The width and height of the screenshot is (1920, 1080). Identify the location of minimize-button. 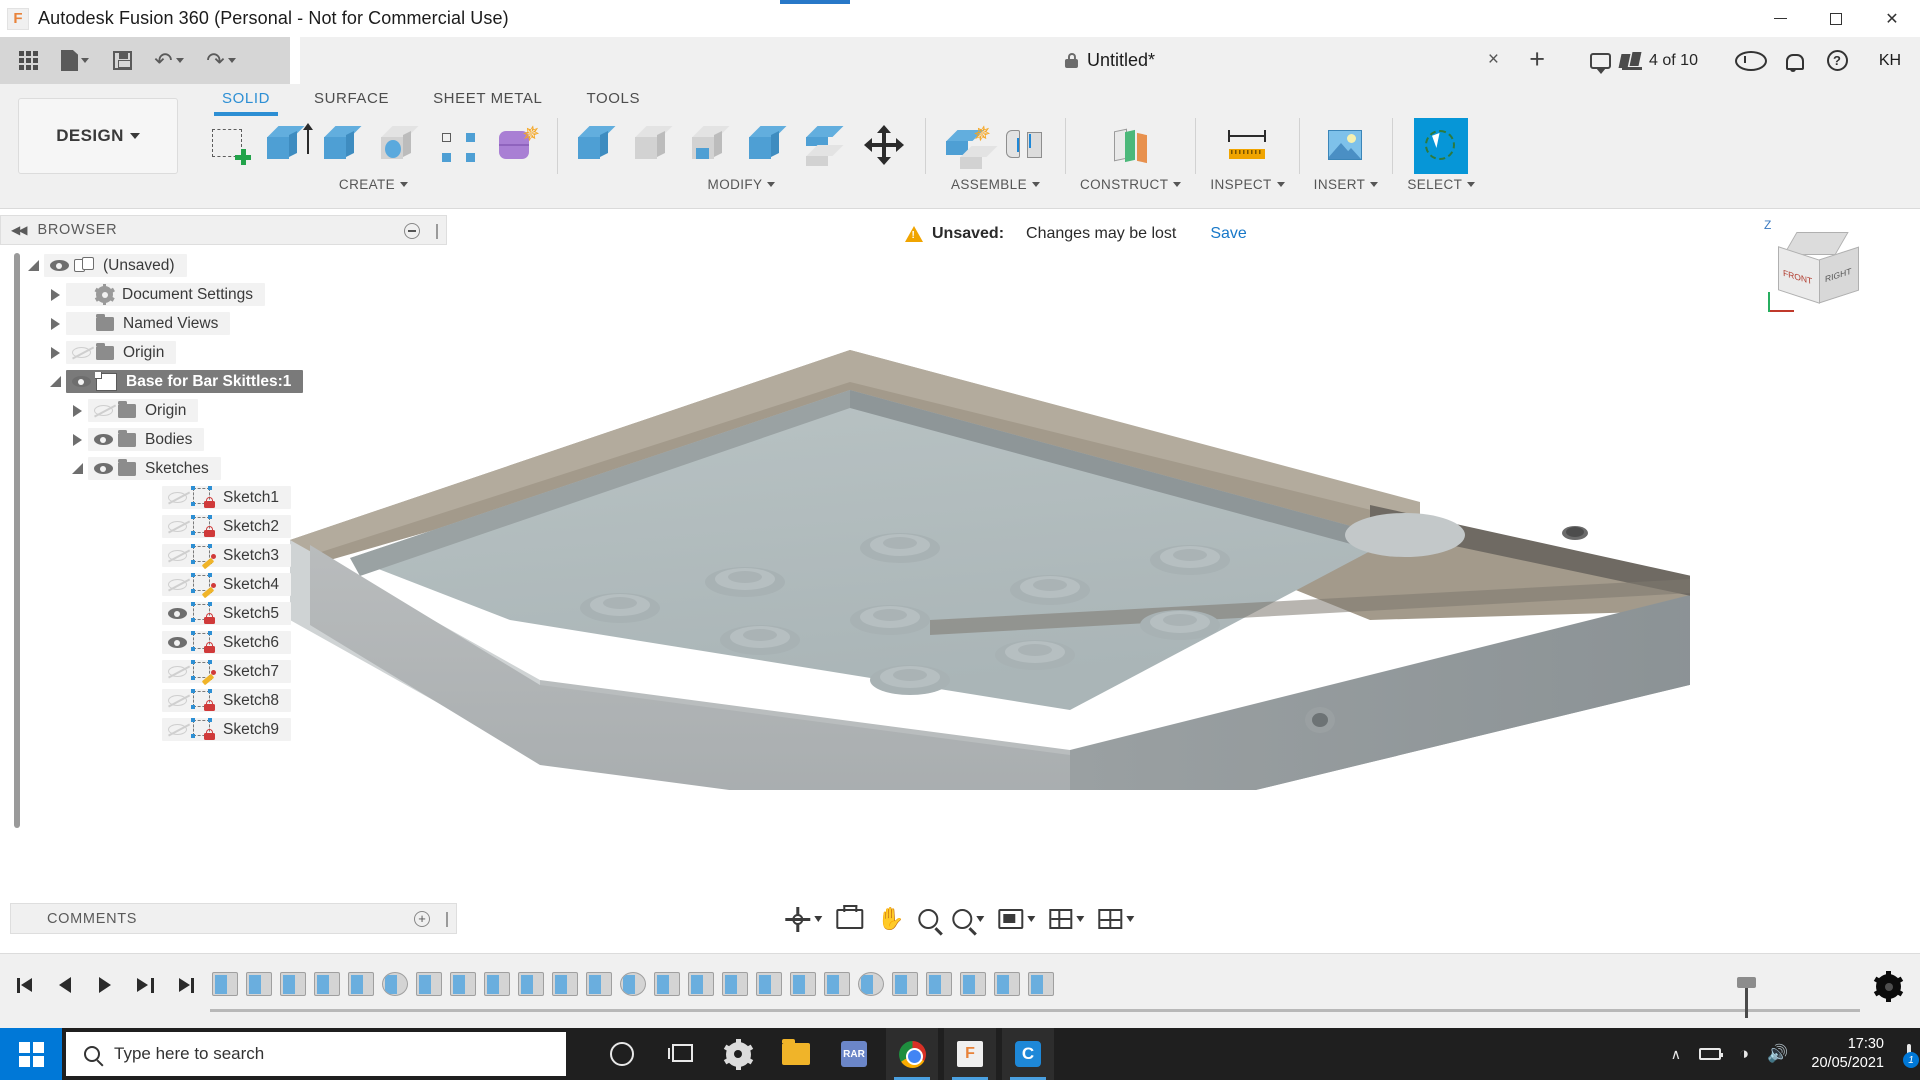
(1780, 18).